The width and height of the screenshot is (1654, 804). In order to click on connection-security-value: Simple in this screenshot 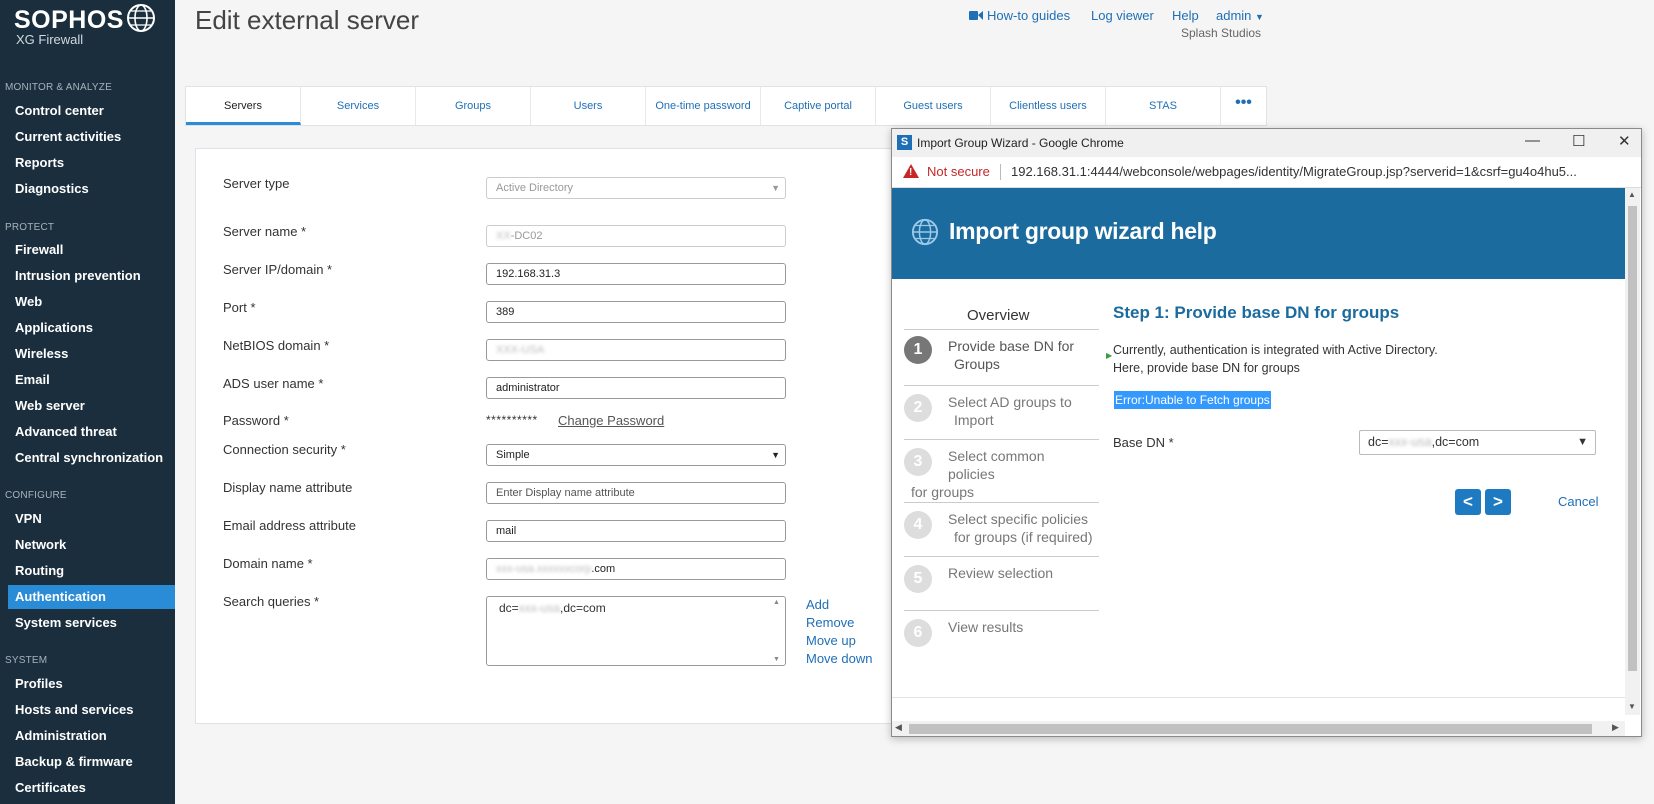, I will do `click(513, 455)`.